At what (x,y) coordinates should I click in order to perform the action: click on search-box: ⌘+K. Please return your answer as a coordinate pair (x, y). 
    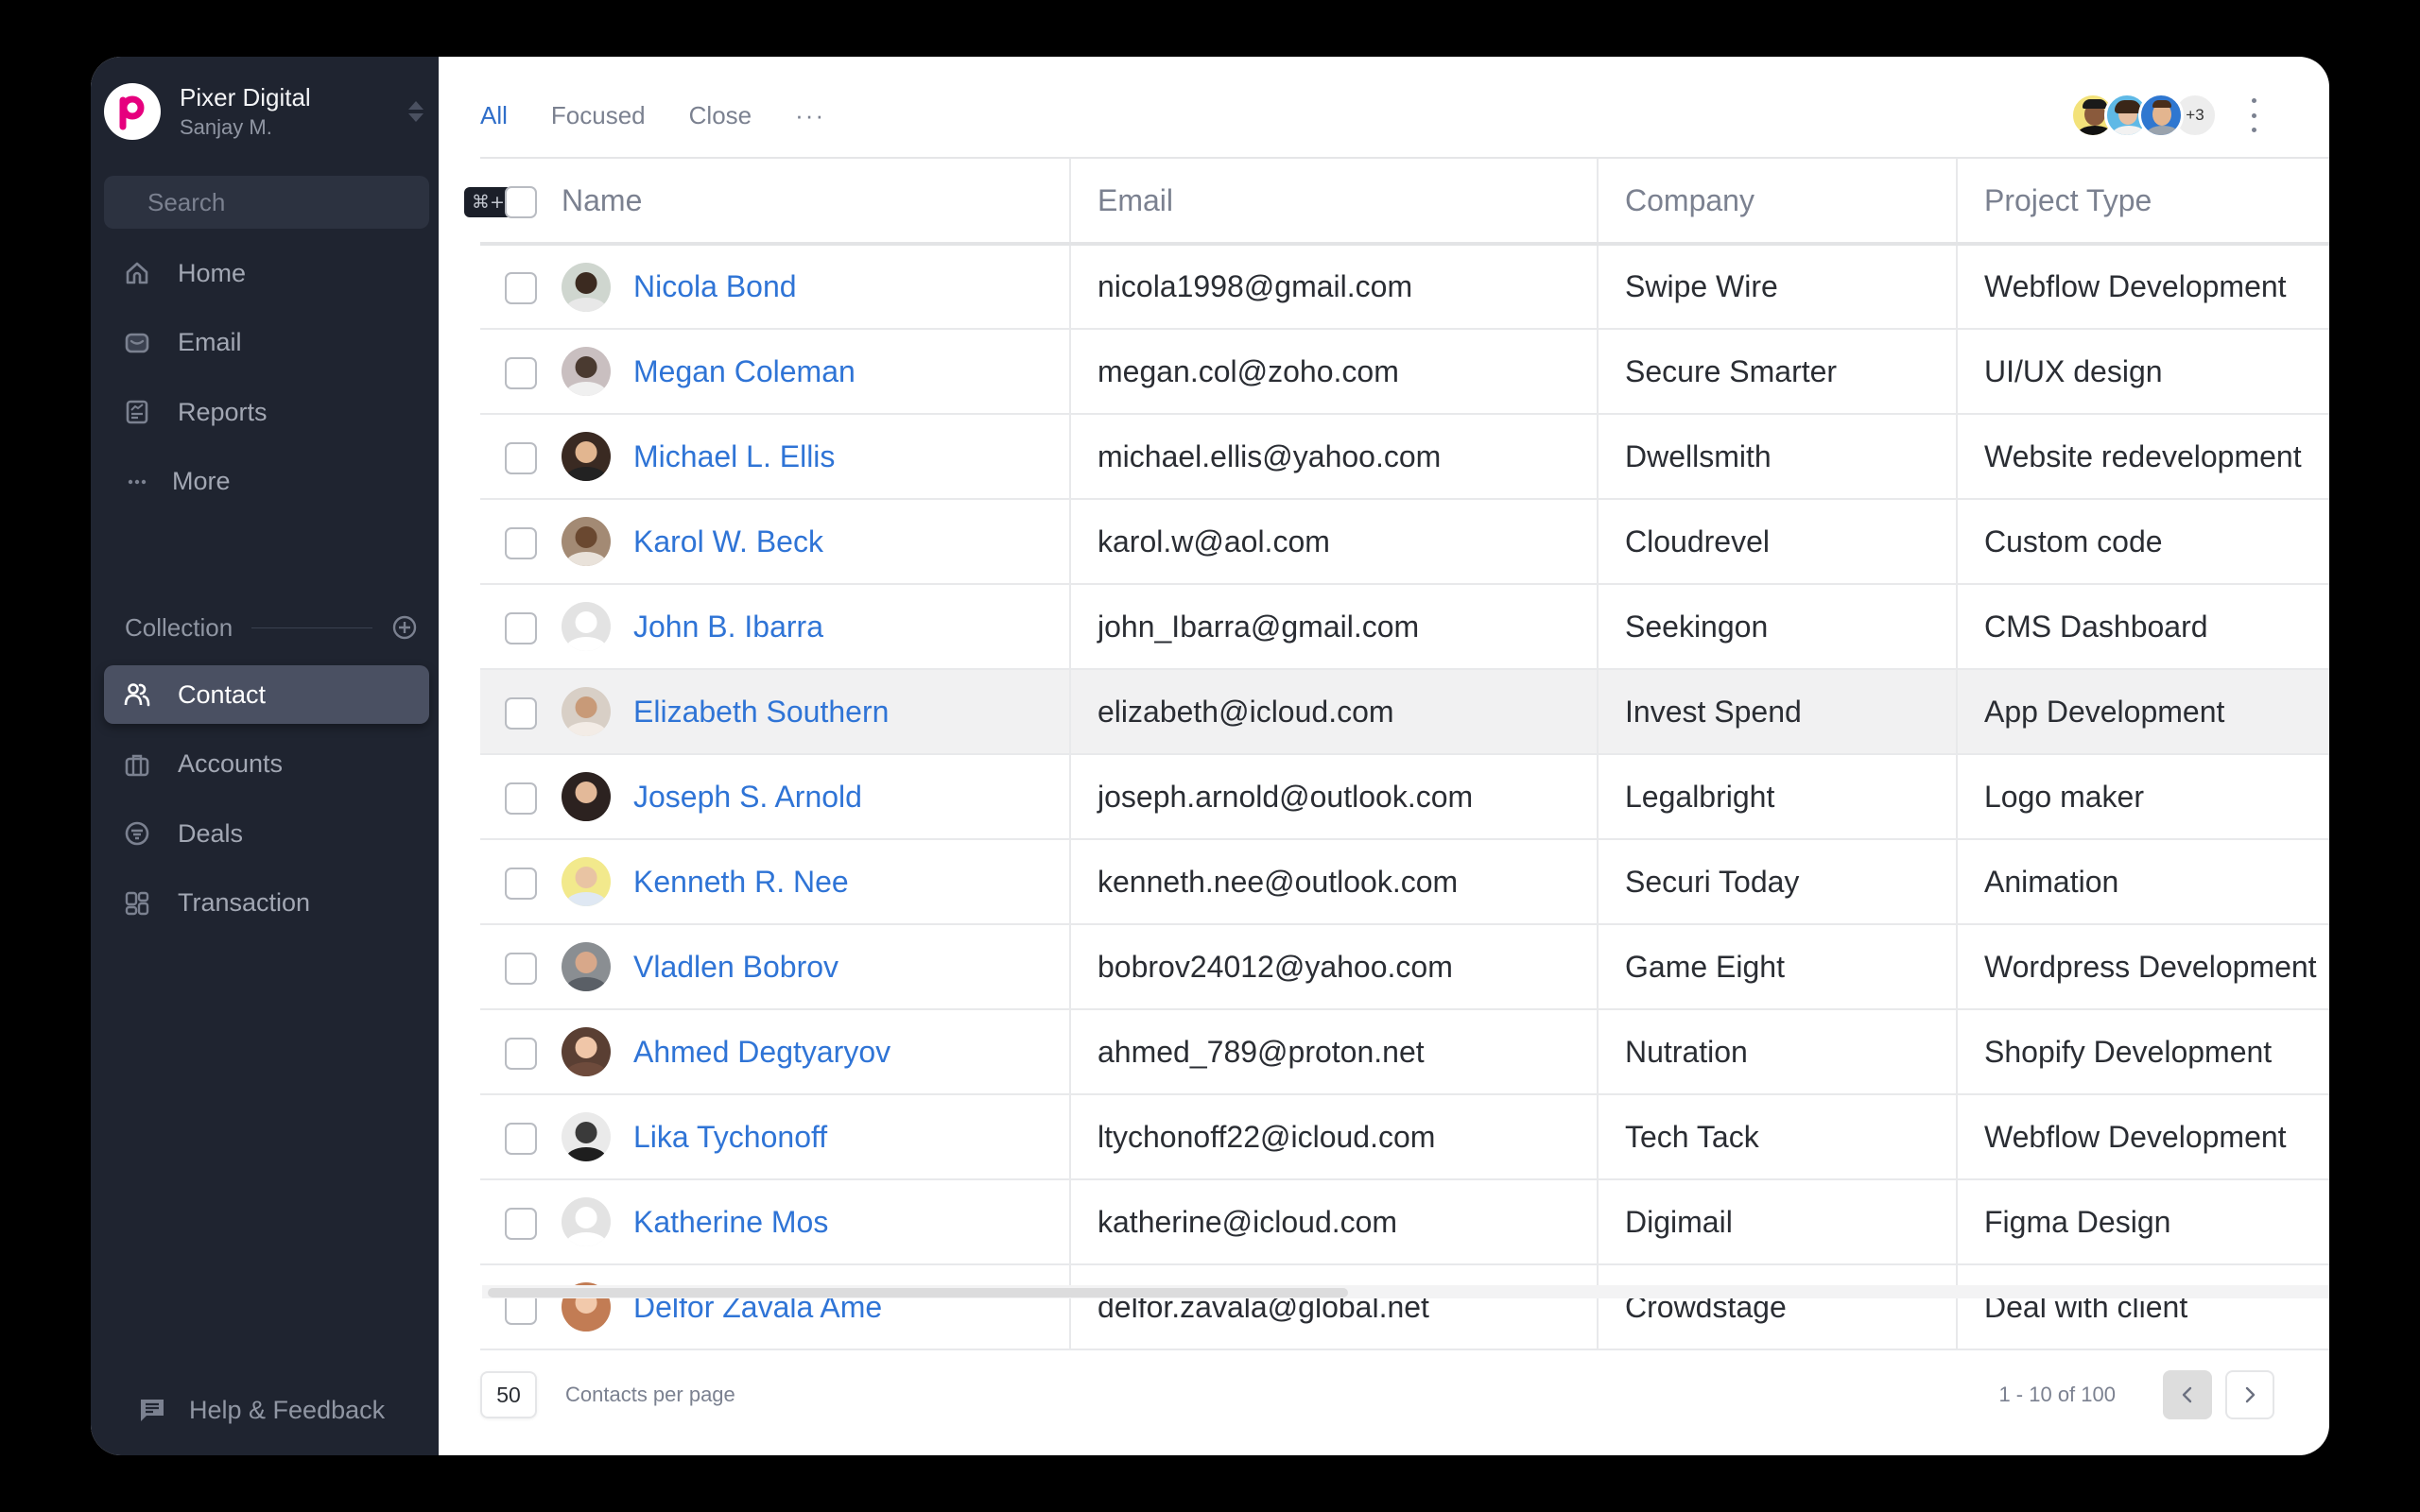
    Looking at the image, I should click on (314, 202).